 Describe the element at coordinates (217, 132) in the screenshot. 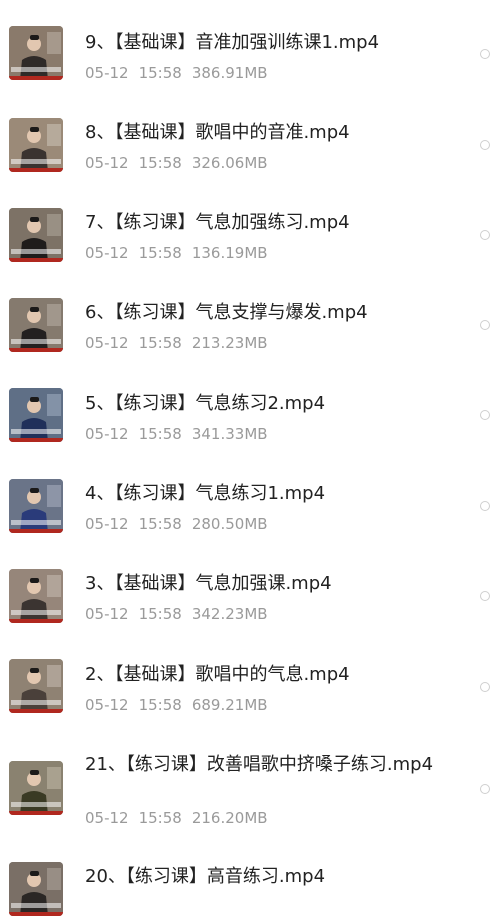

I see `file-name: 8、【基础课】歌唱中的音准.mp4` at that location.